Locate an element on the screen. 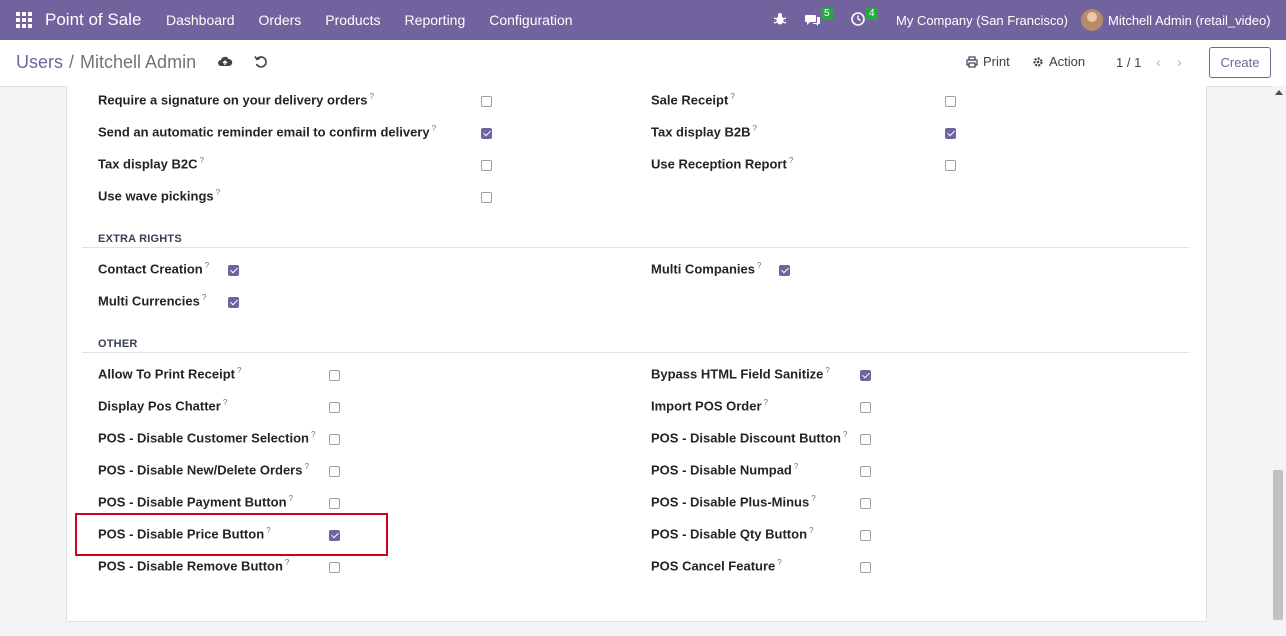 This screenshot has width=1286, height=636. chat-icon is located at coordinates (813, 20).